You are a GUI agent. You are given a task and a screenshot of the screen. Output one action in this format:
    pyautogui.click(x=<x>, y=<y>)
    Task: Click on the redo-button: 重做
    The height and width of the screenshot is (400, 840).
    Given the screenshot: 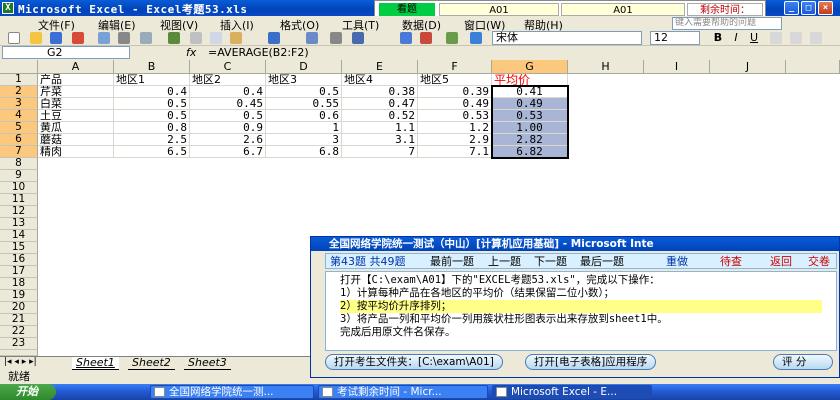 What is the action you would take?
    pyautogui.click(x=677, y=262)
    